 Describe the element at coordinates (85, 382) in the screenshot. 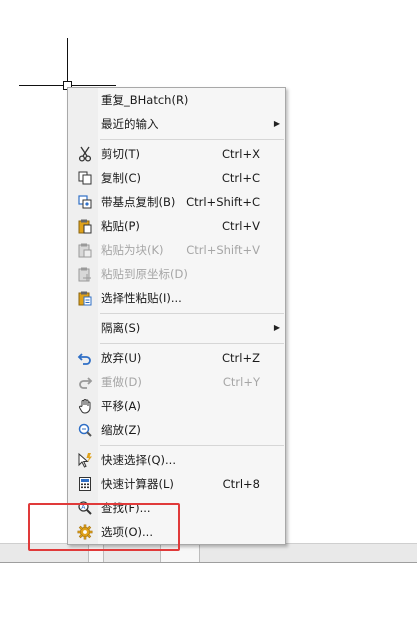

I see `redo-icon` at that location.